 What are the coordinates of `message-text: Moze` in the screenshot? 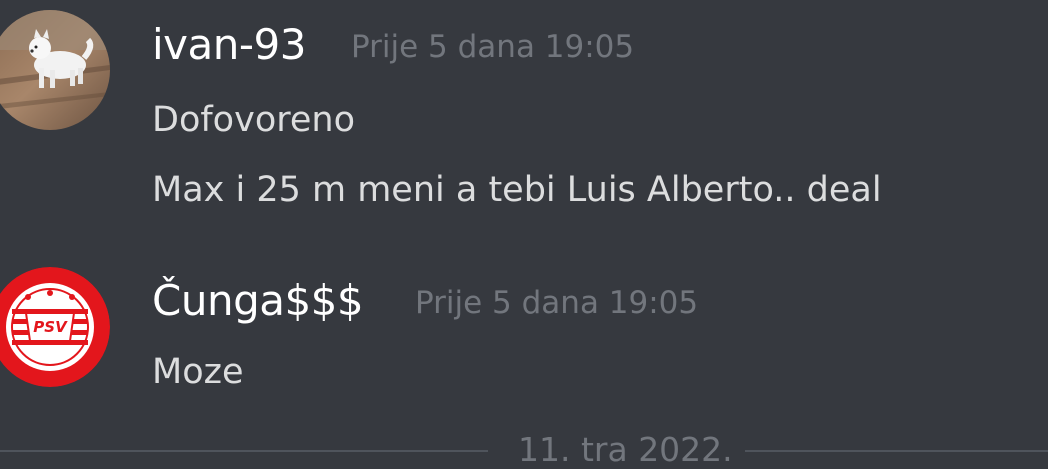 It's located at (198, 372).